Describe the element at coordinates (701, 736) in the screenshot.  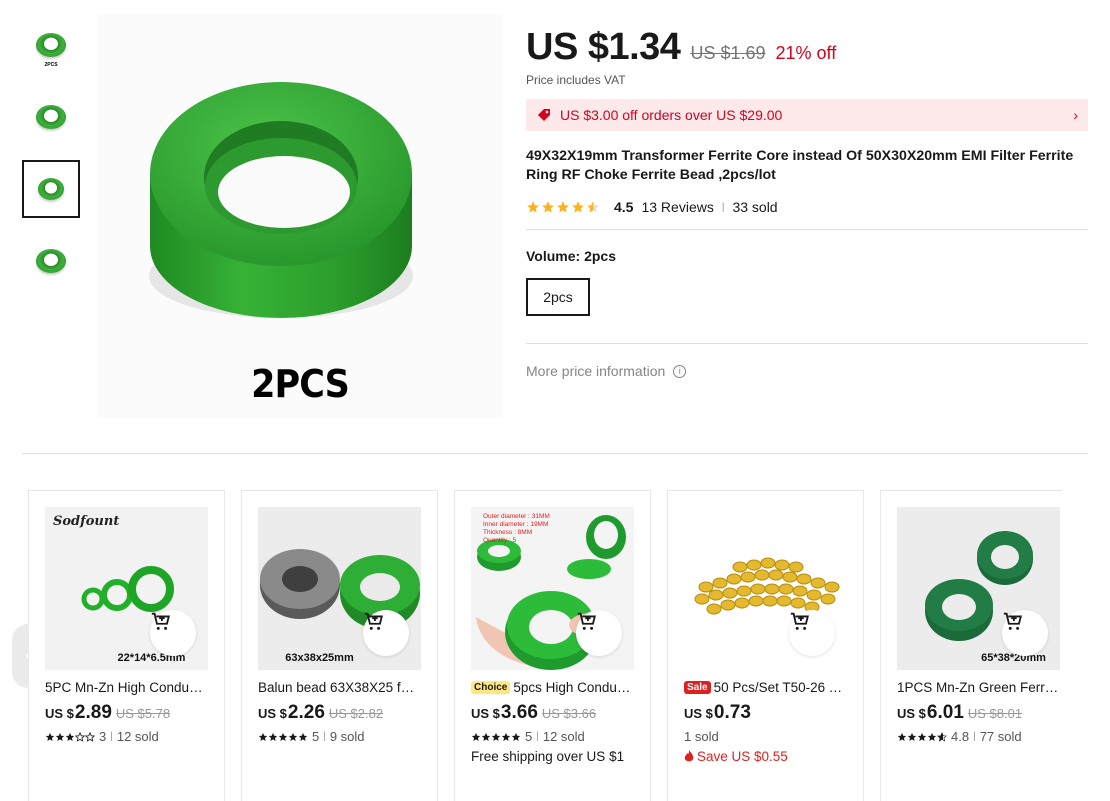
I see `sold-count: 1 sold` at that location.